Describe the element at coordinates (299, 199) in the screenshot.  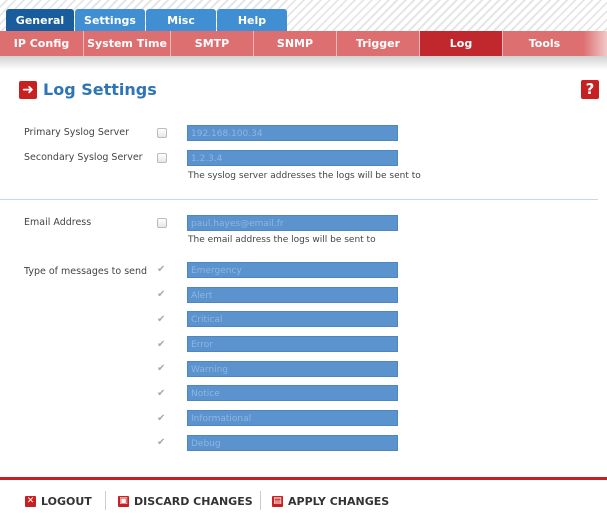
I see `section-divider` at that location.